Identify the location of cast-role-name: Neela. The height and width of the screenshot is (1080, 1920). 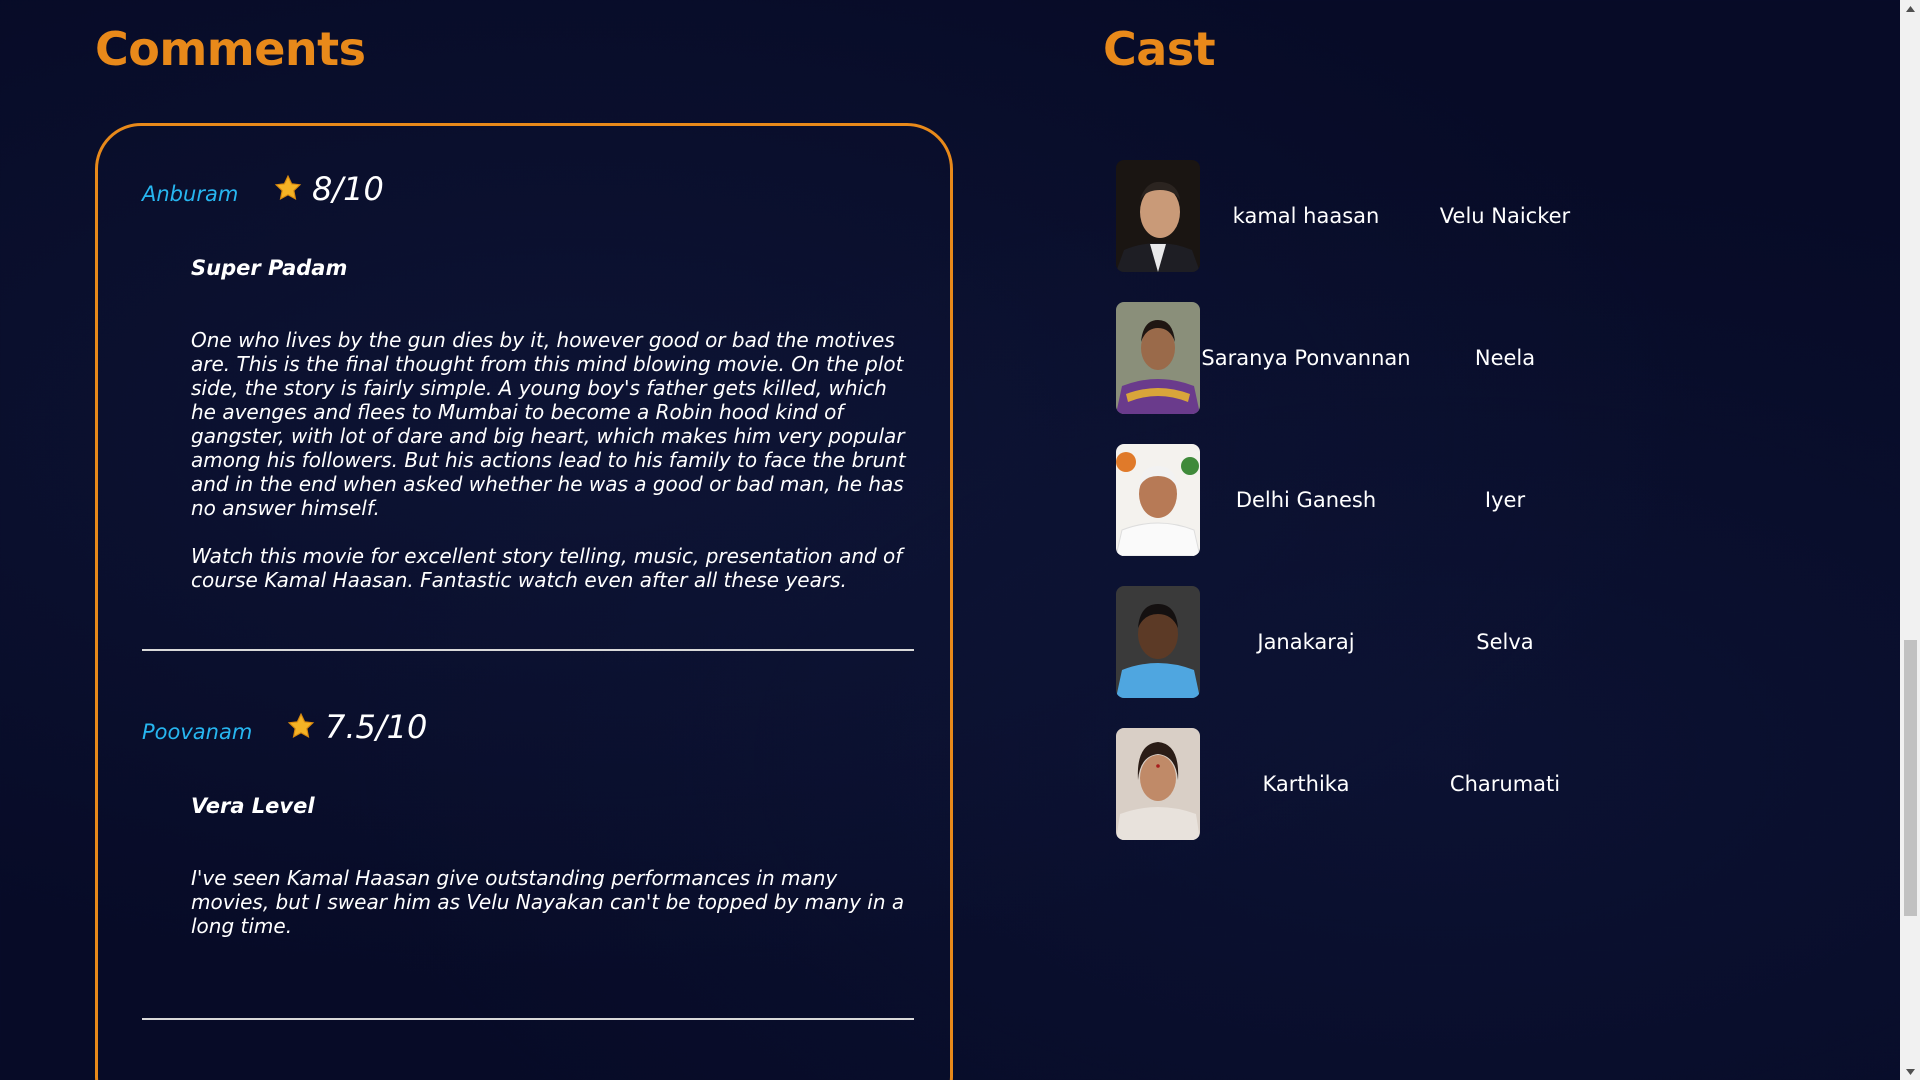
(1505, 358).